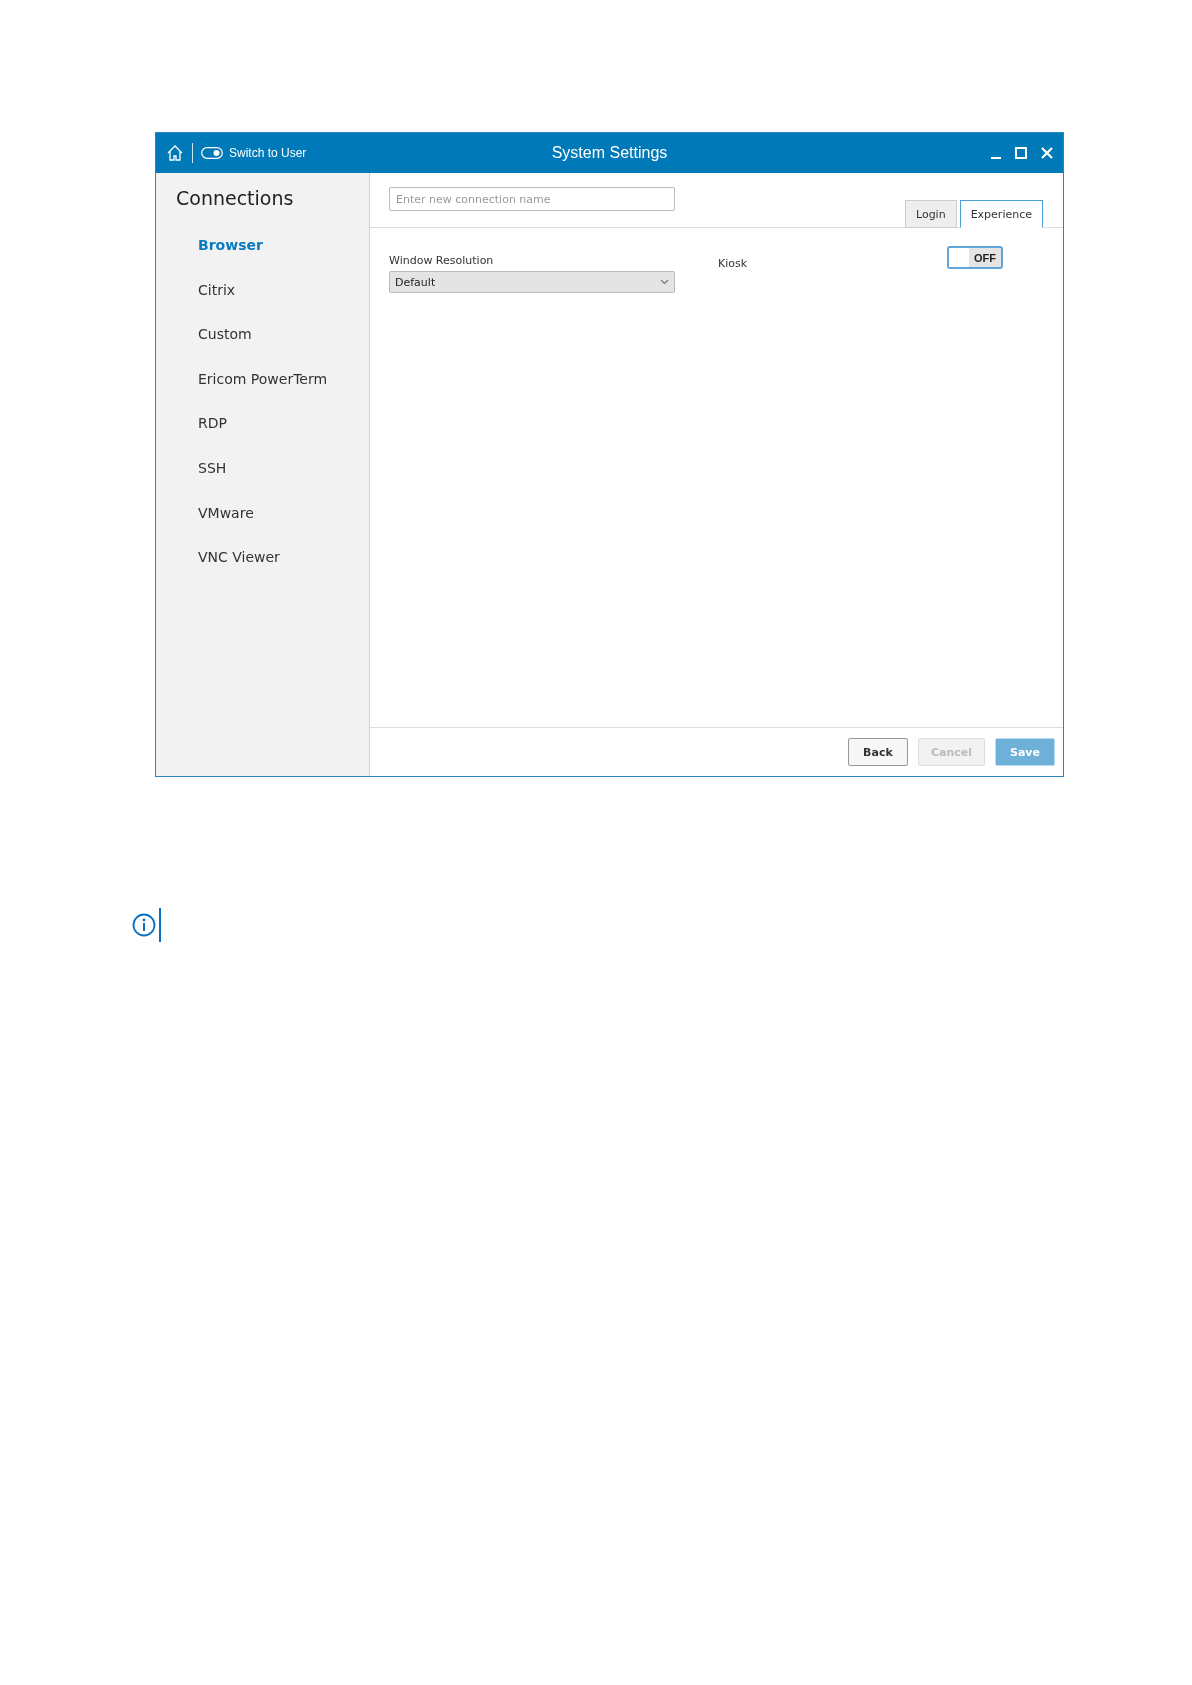 This screenshot has width=1192, height=1685. I want to click on toggle-icon, so click(212, 153).